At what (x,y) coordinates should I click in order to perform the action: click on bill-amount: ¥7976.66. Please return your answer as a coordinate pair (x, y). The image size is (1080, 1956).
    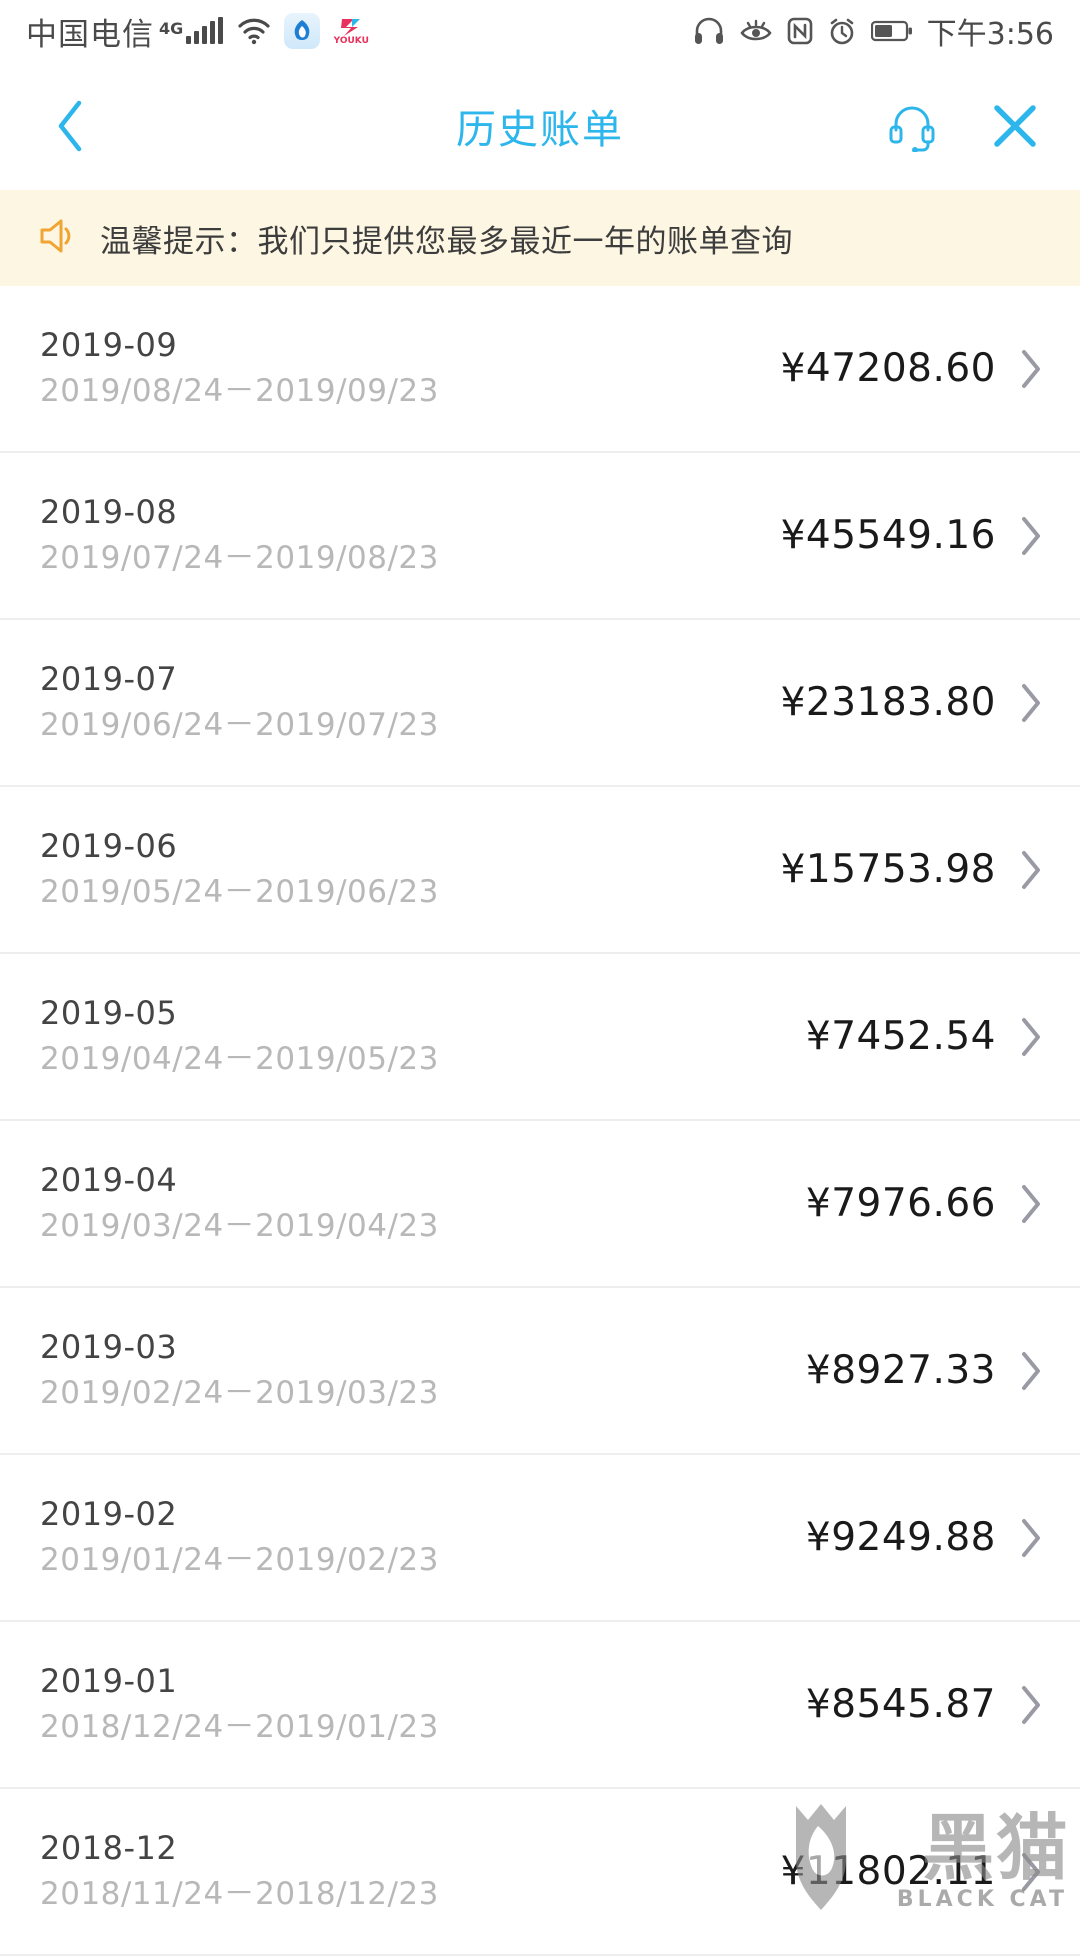
    Looking at the image, I should click on (900, 1203).